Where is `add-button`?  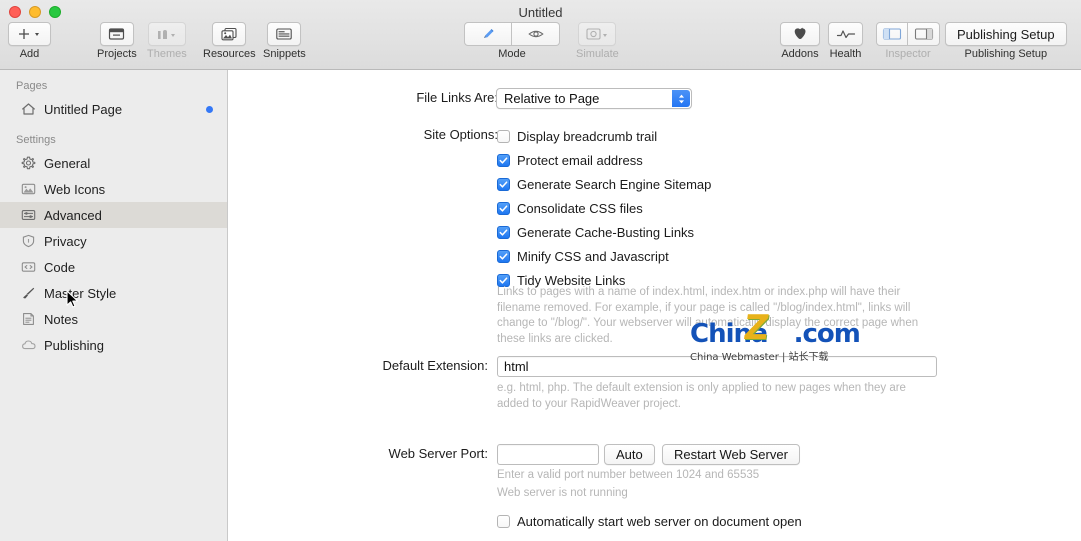 add-button is located at coordinates (29, 34).